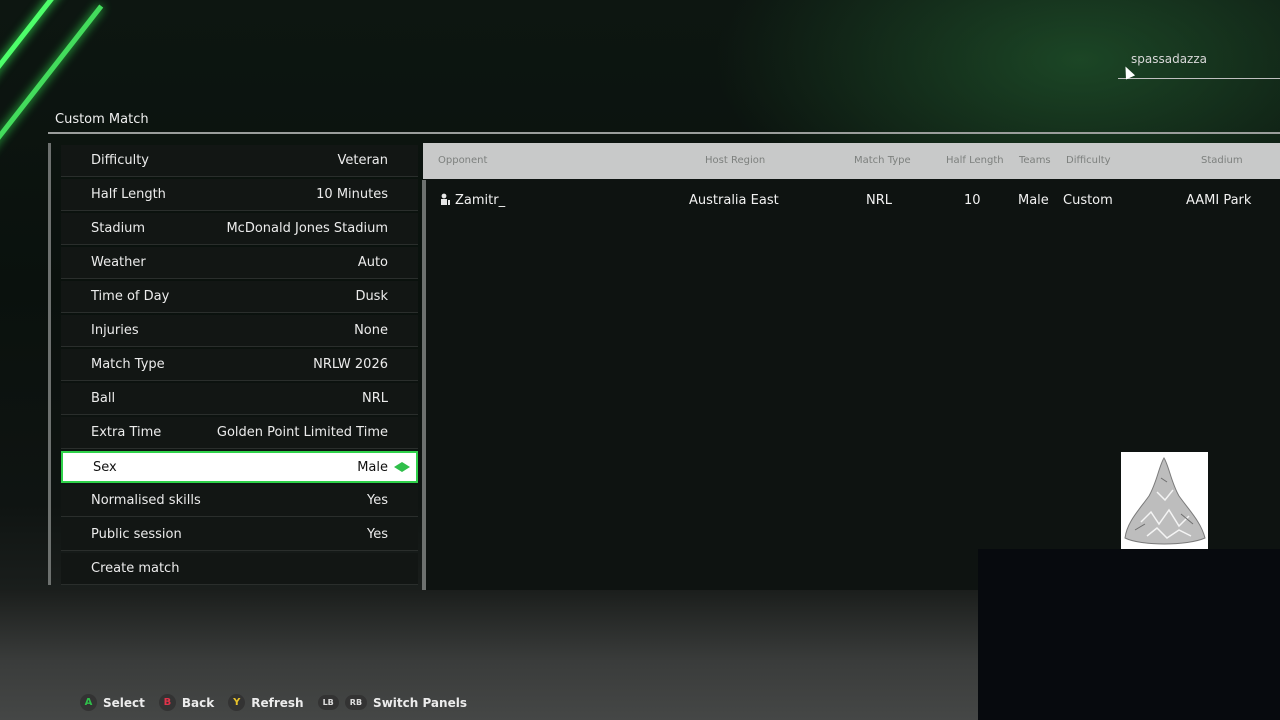 Image resolution: width=1280 pixels, height=720 pixels. What do you see at coordinates (424, 385) in the screenshot?
I see `results-scrollbar` at bounding box center [424, 385].